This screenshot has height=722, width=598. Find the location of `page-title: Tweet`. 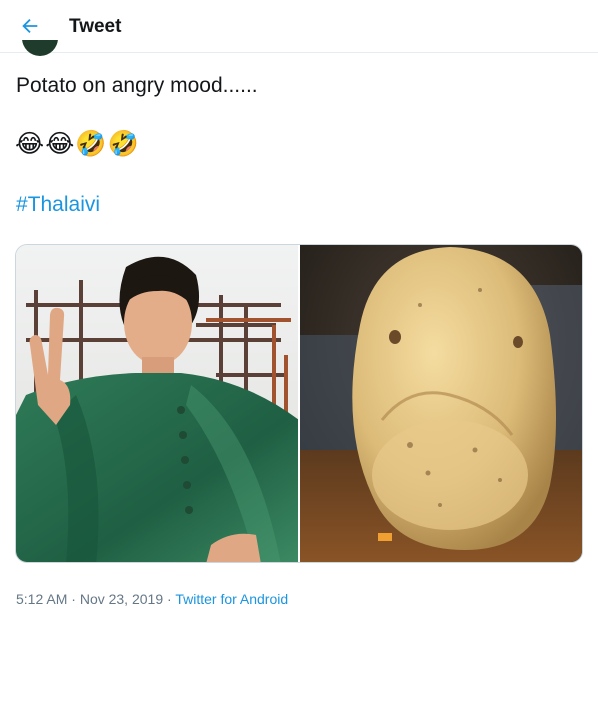

page-title: Tweet is located at coordinates (95, 26).